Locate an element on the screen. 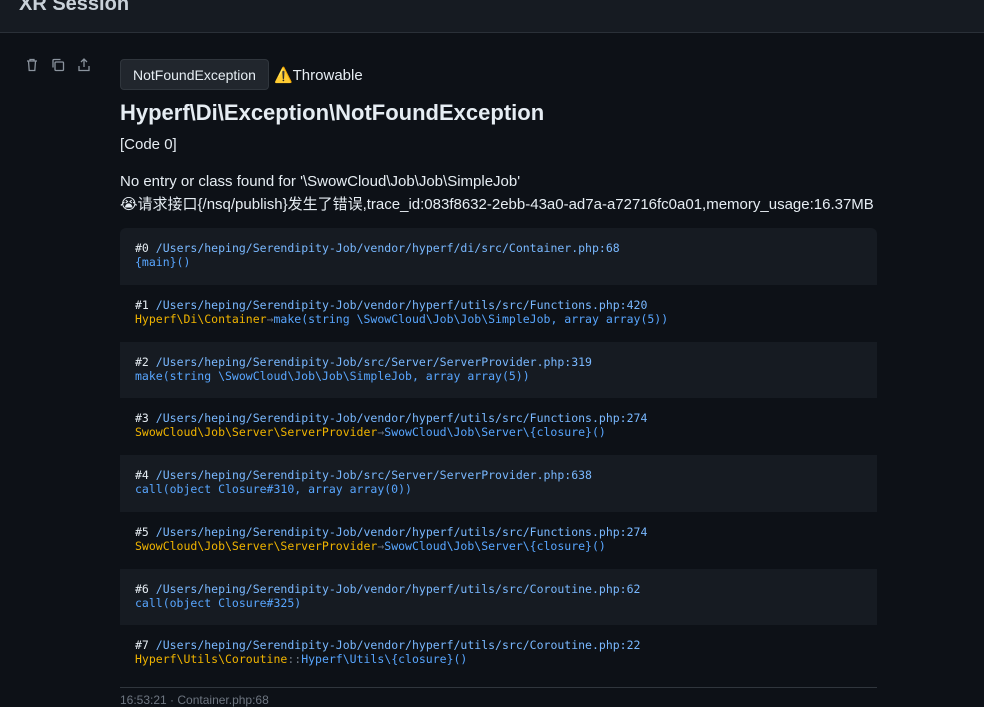 Image resolution: width=984 pixels, height=707 pixels. frame-call: call(object Closure#310, array array(0)) is located at coordinates (273, 489).